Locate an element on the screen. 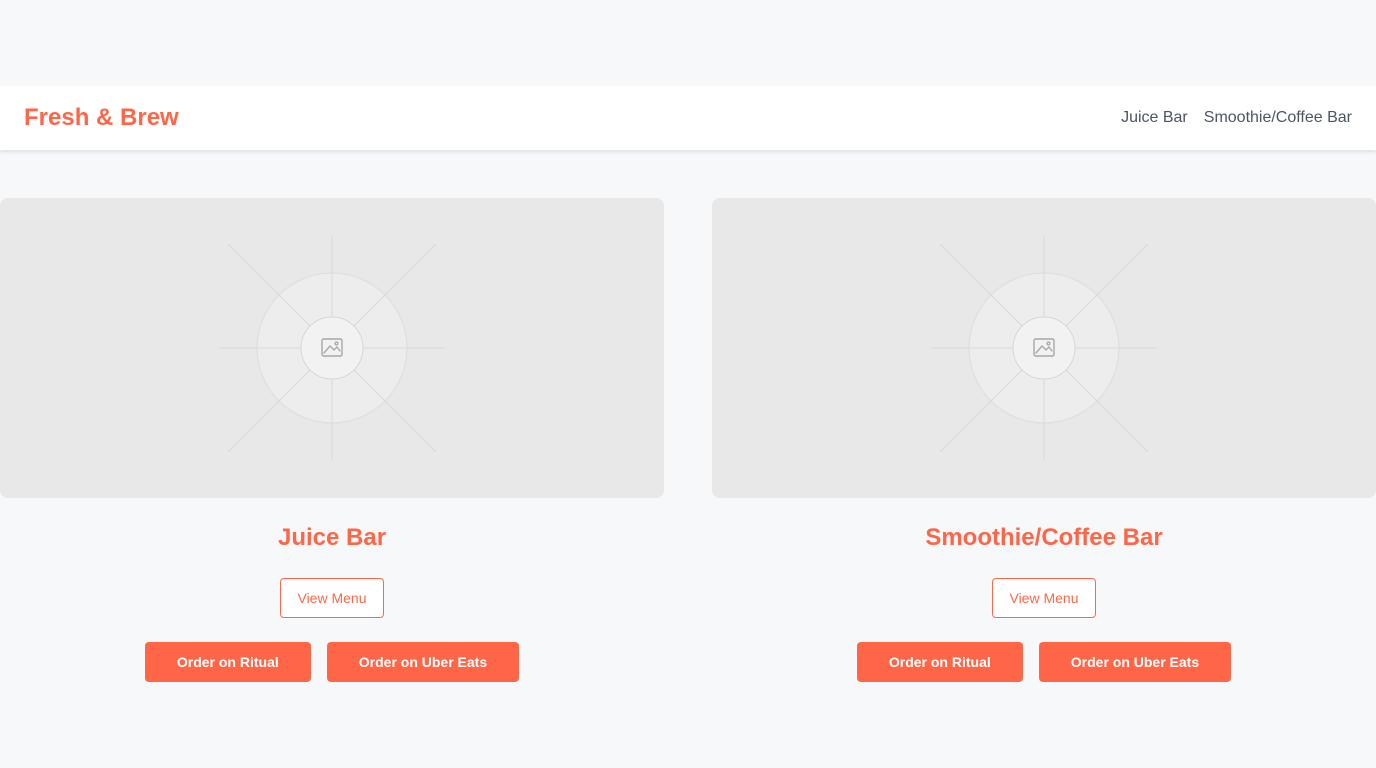  nav-link-juice-bar: Juice Bar is located at coordinates (1154, 118).